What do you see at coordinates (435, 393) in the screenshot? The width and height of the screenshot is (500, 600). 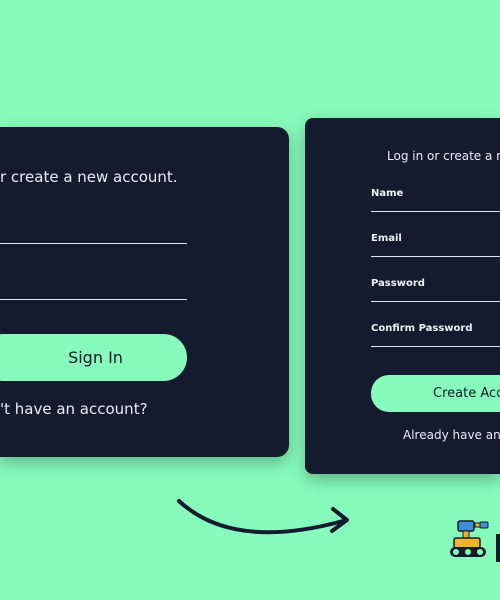 I see `create-account-button: Create Acc` at bounding box center [435, 393].